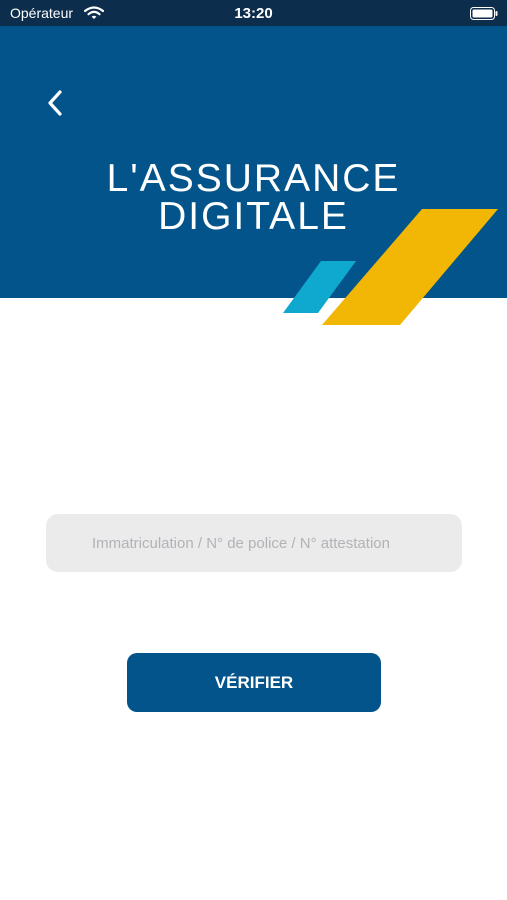 Image resolution: width=507 pixels, height=900 pixels. Describe the element at coordinates (254, 682) in the screenshot. I see `verify-button: VÉRIFIER` at that location.